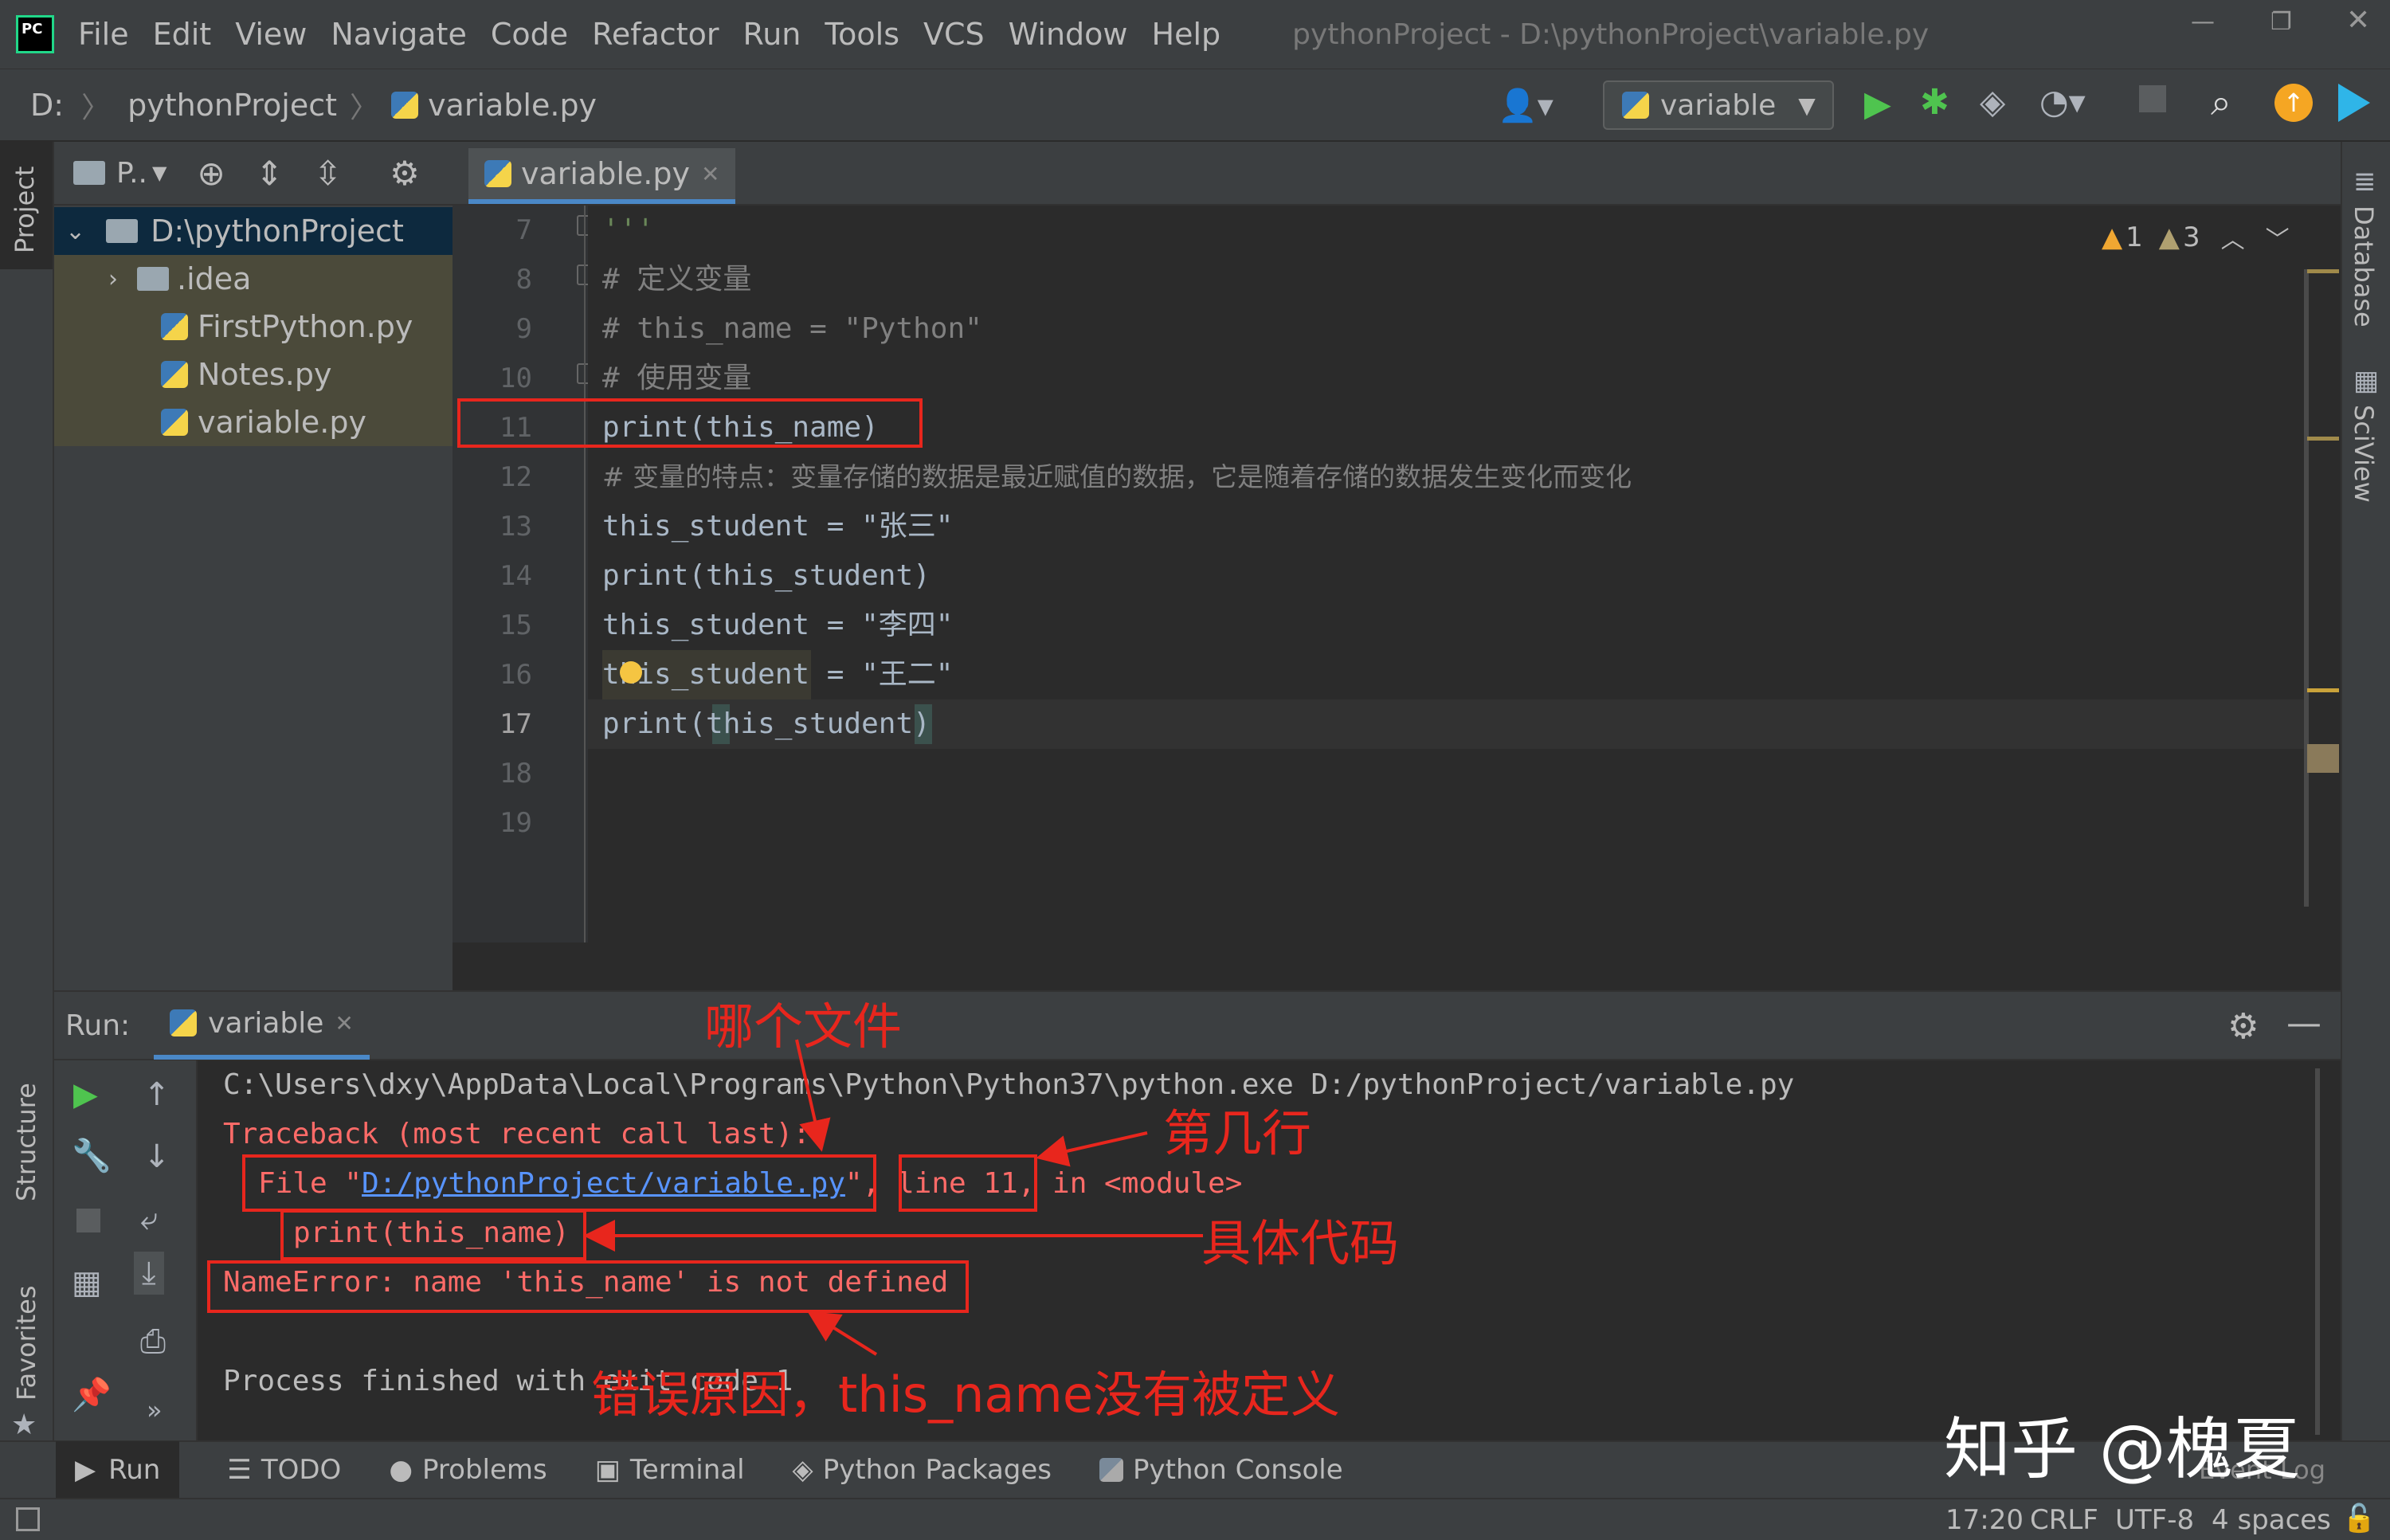  What do you see at coordinates (965, 1395) in the screenshot?
I see `annotation-reason: 错误原因，this_name没有被定义` at bounding box center [965, 1395].